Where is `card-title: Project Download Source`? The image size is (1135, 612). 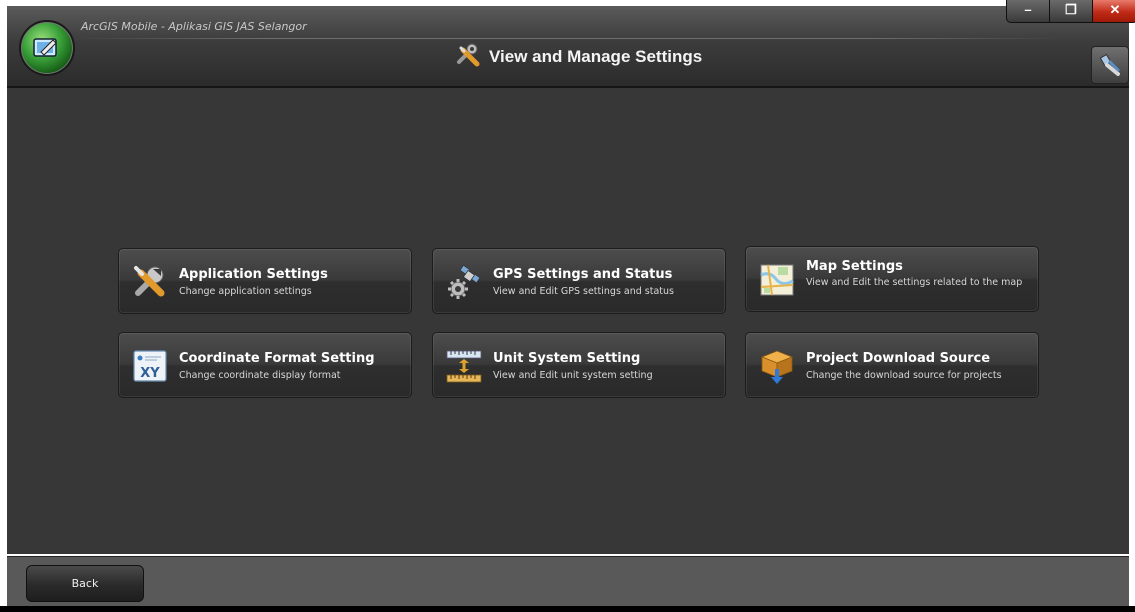 card-title: Project Download Source is located at coordinates (898, 358).